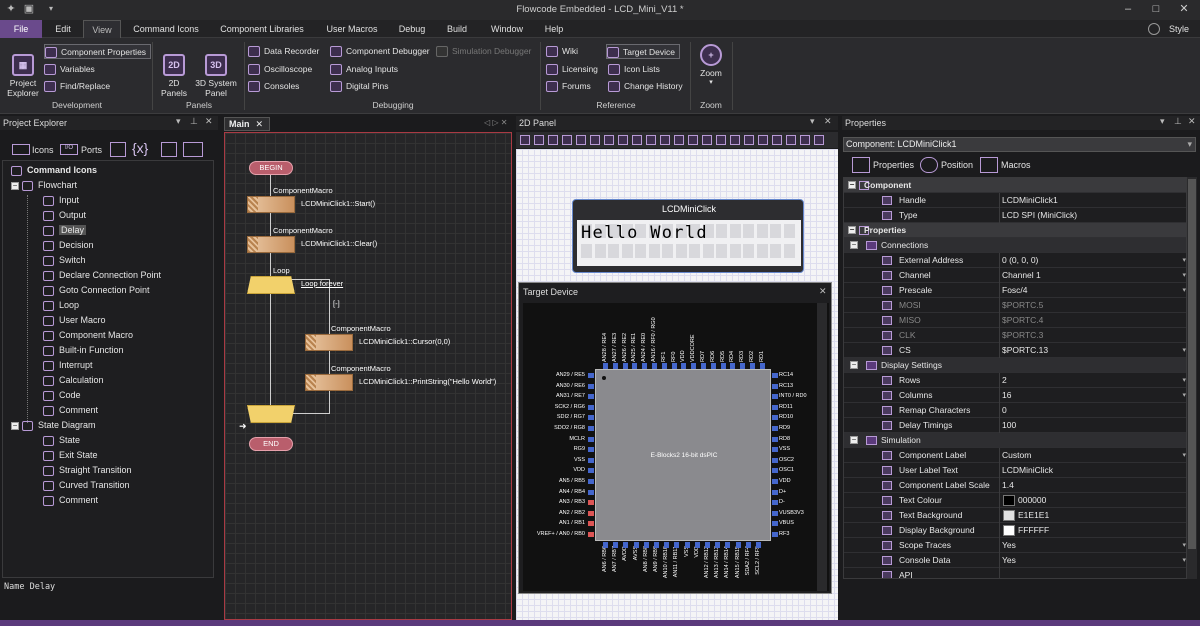 This screenshot has height=626, width=1200. I want to click on tree-item: Built-in Function, so click(83, 350).